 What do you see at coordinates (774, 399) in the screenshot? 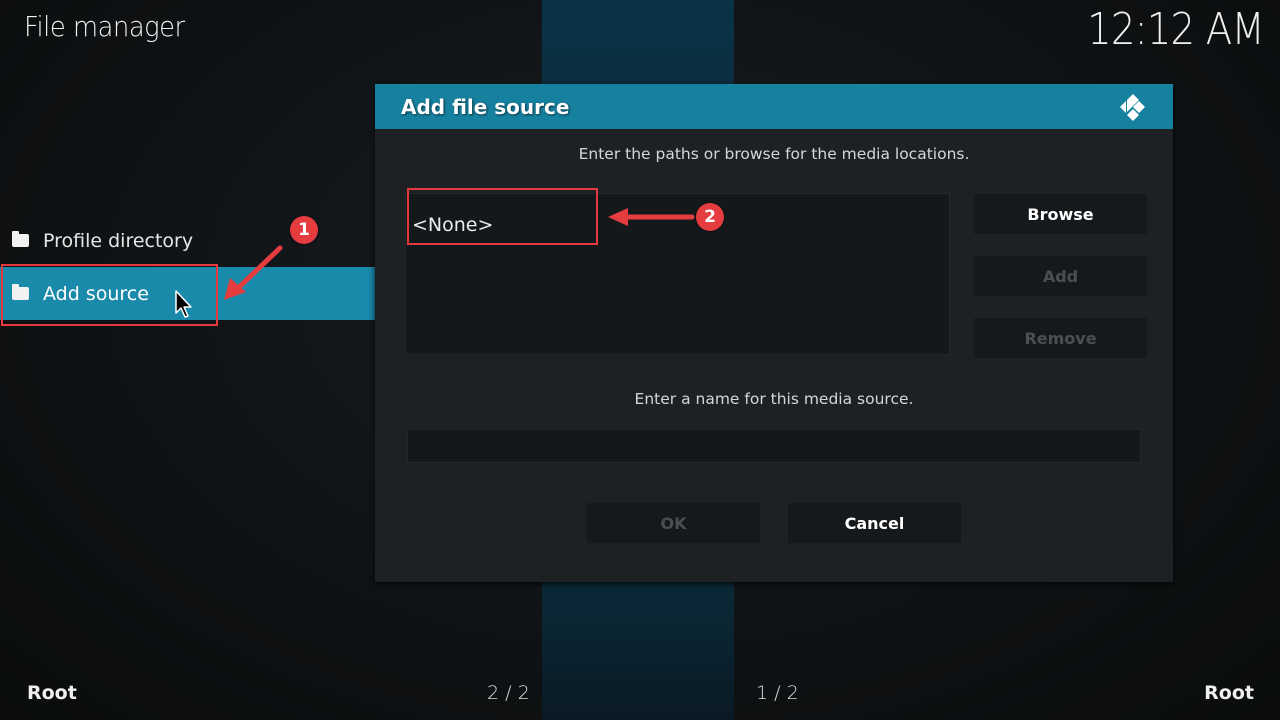
I see `name-hint: Enter a name for this media source.` at bounding box center [774, 399].